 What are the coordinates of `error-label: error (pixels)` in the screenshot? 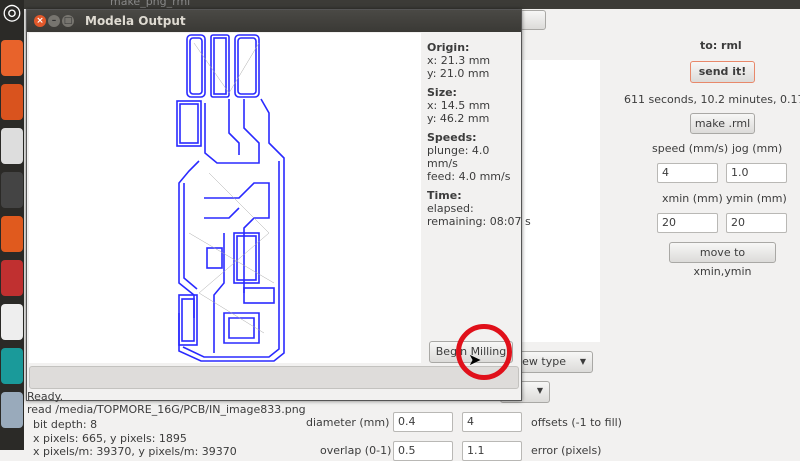 It's located at (566, 450).